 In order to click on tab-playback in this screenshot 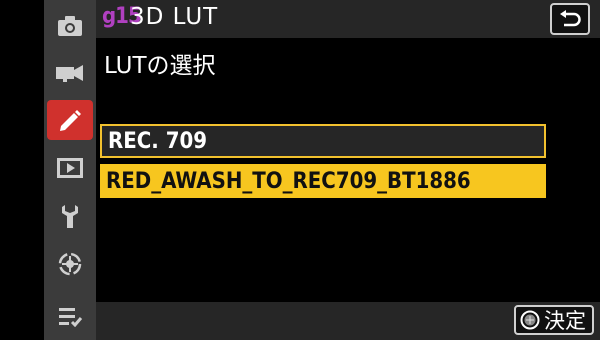, I will do `click(70, 168)`.